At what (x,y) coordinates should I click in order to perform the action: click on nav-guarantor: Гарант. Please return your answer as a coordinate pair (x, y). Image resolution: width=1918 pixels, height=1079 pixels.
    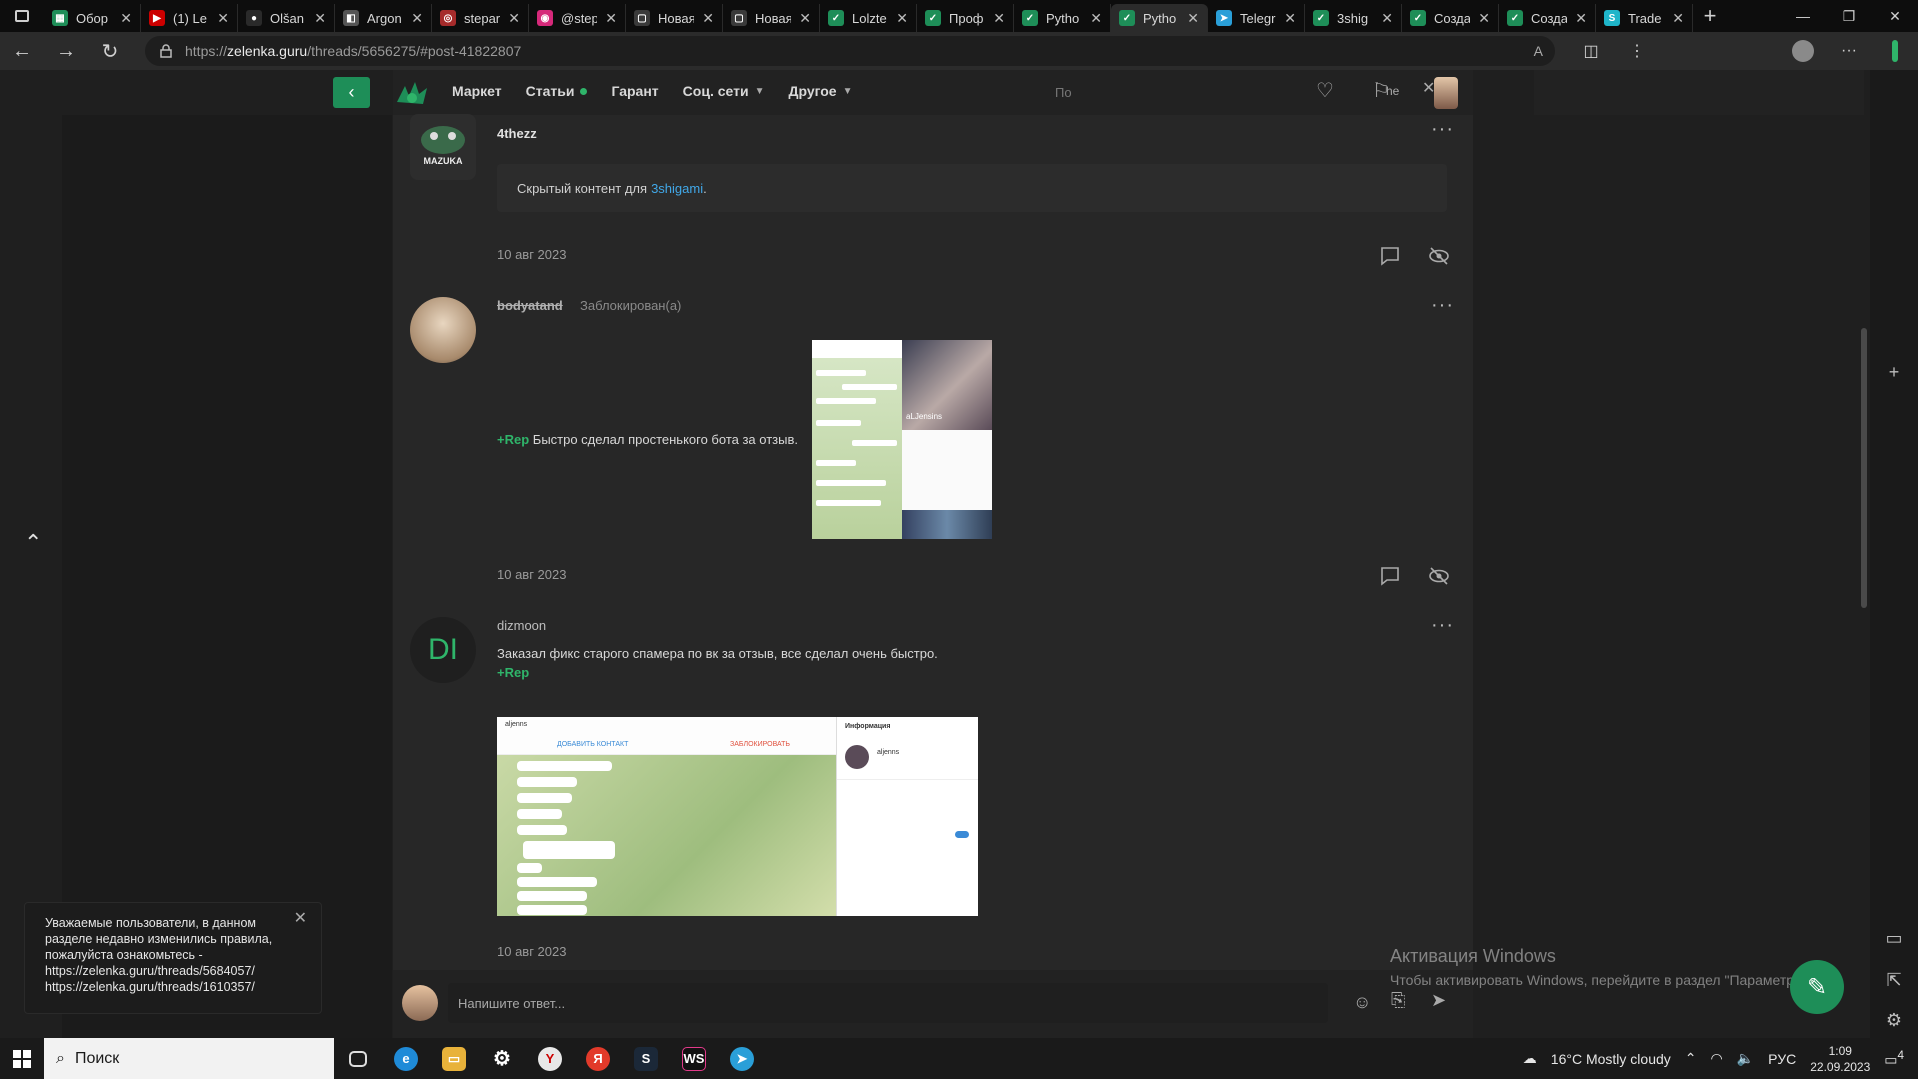
    Looking at the image, I should click on (634, 91).